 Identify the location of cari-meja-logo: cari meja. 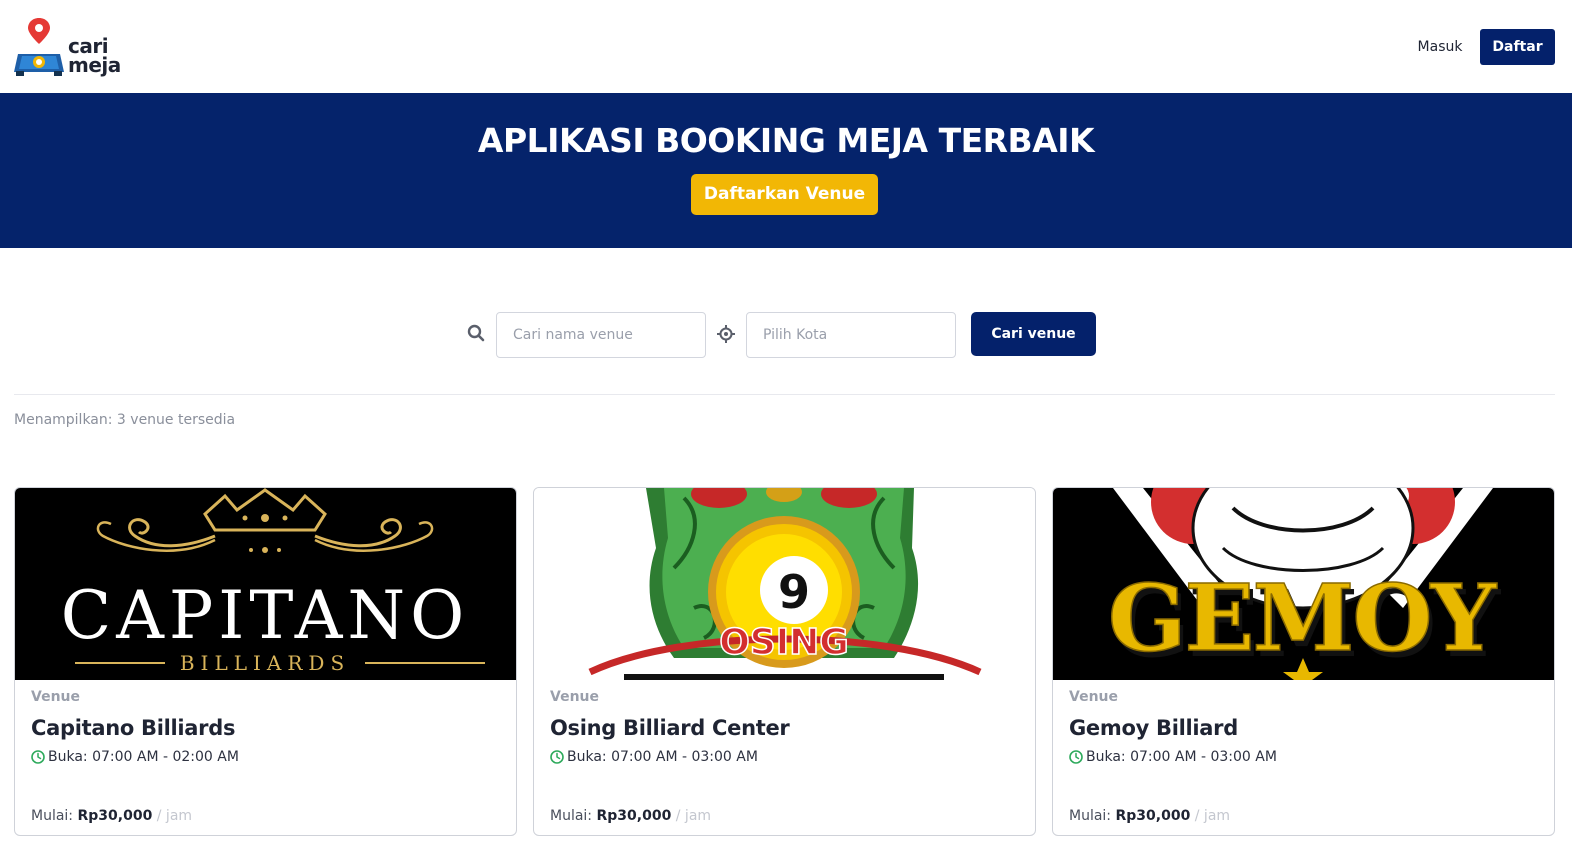
(67, 47).